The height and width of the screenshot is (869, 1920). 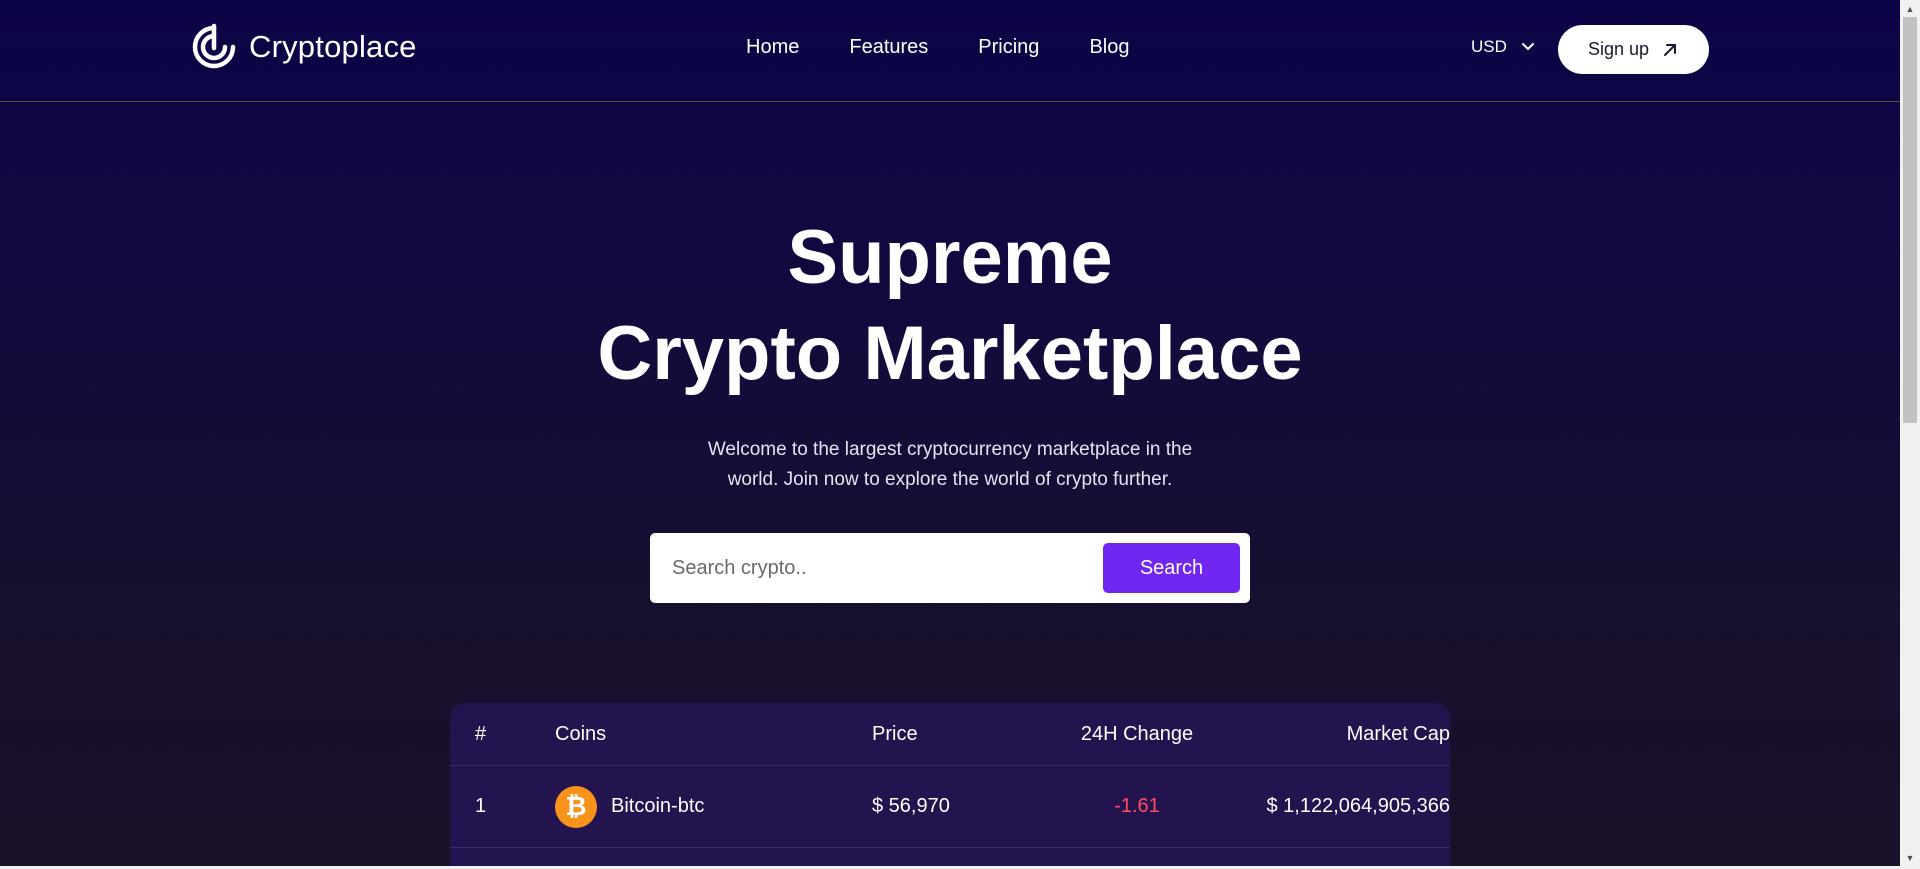 I want to click on currency-select: USD, so click(x=1503, y=47).